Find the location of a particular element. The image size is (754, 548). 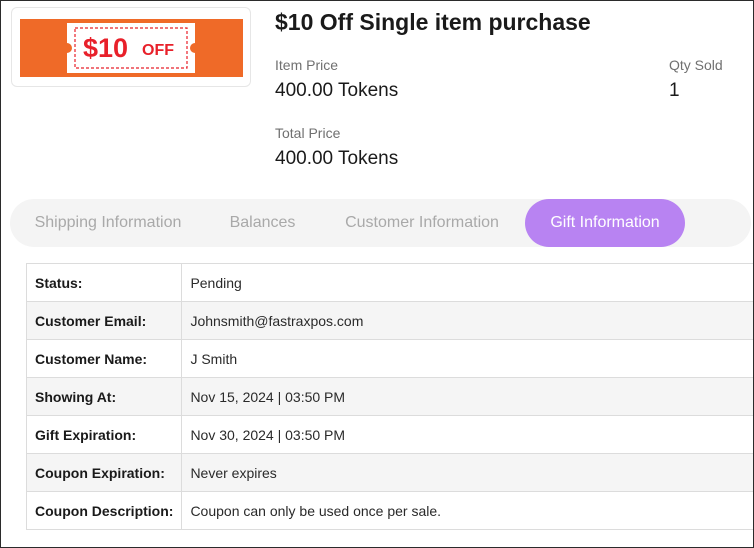

row-label-customer-email: Customer Email: is located at coordinates (104, 320).